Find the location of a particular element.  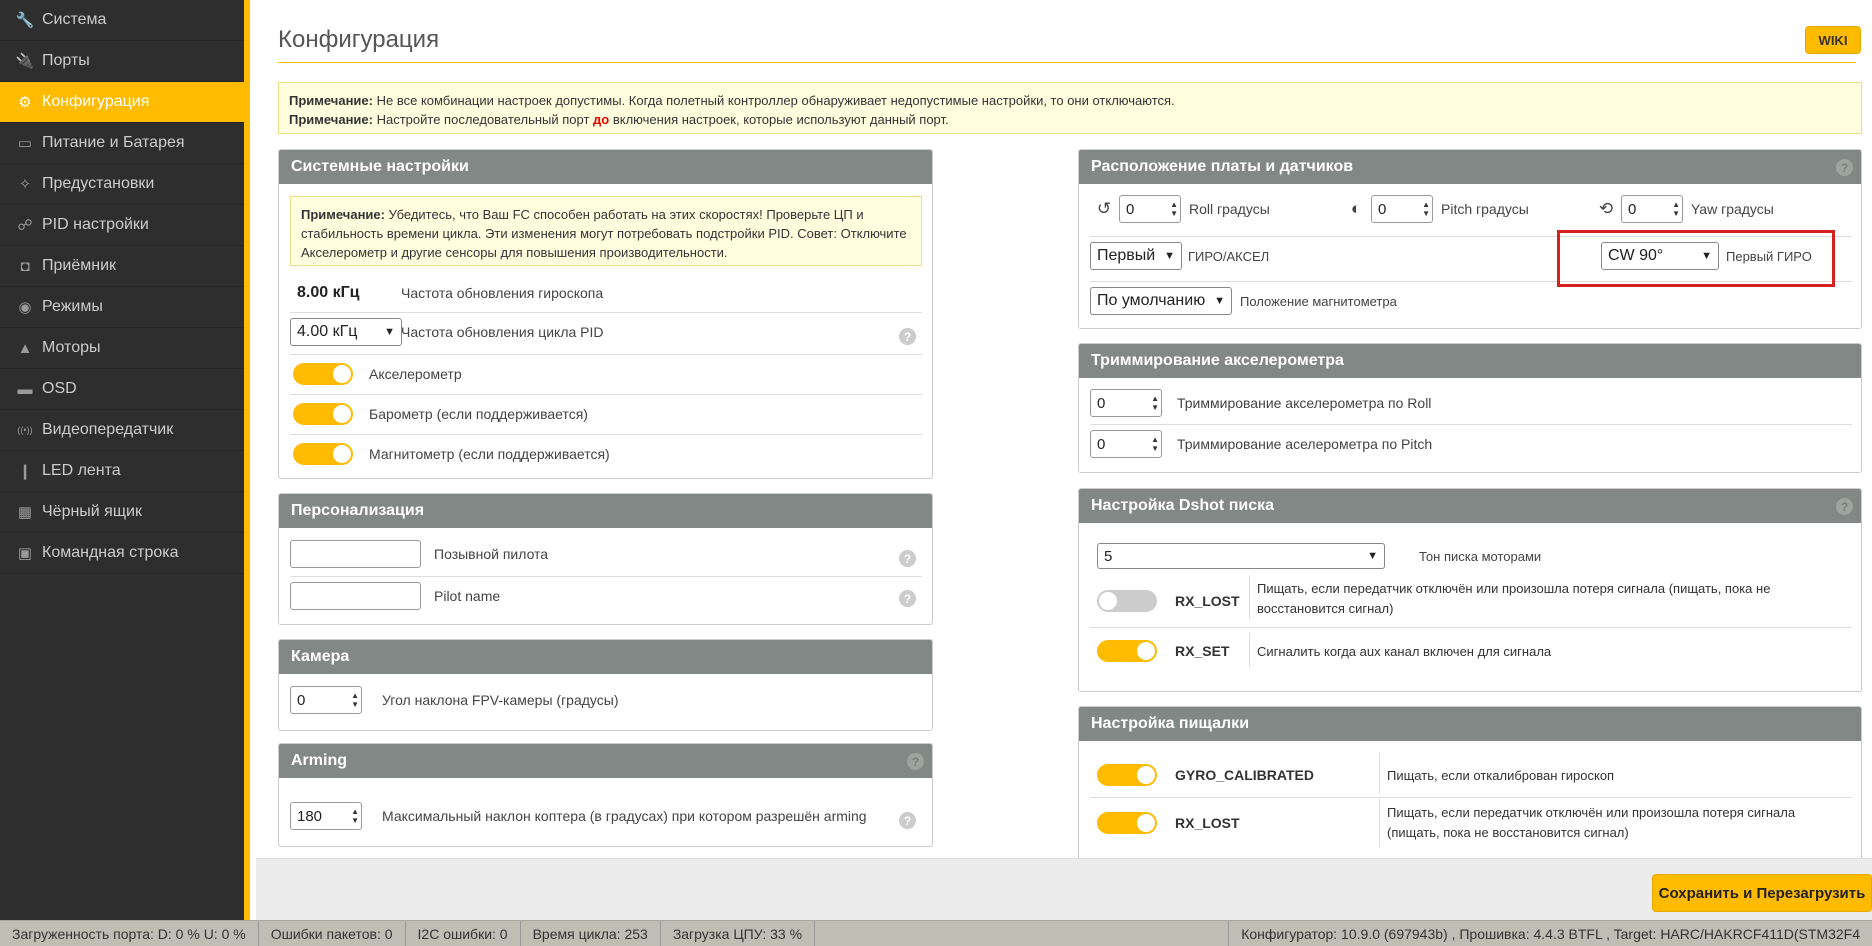

baro-label: Барометр (если поддерживается) is located at coordinates (478, 414).